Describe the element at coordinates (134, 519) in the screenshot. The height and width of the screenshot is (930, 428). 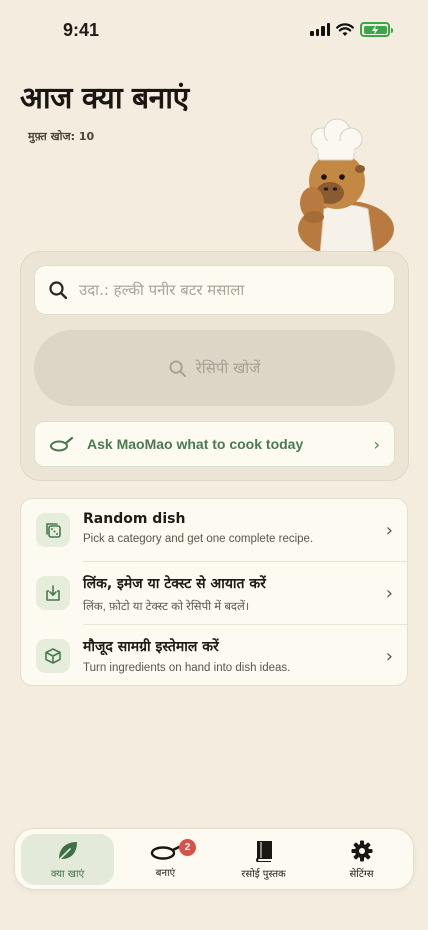
I see `option-title: Random dish` at that location.